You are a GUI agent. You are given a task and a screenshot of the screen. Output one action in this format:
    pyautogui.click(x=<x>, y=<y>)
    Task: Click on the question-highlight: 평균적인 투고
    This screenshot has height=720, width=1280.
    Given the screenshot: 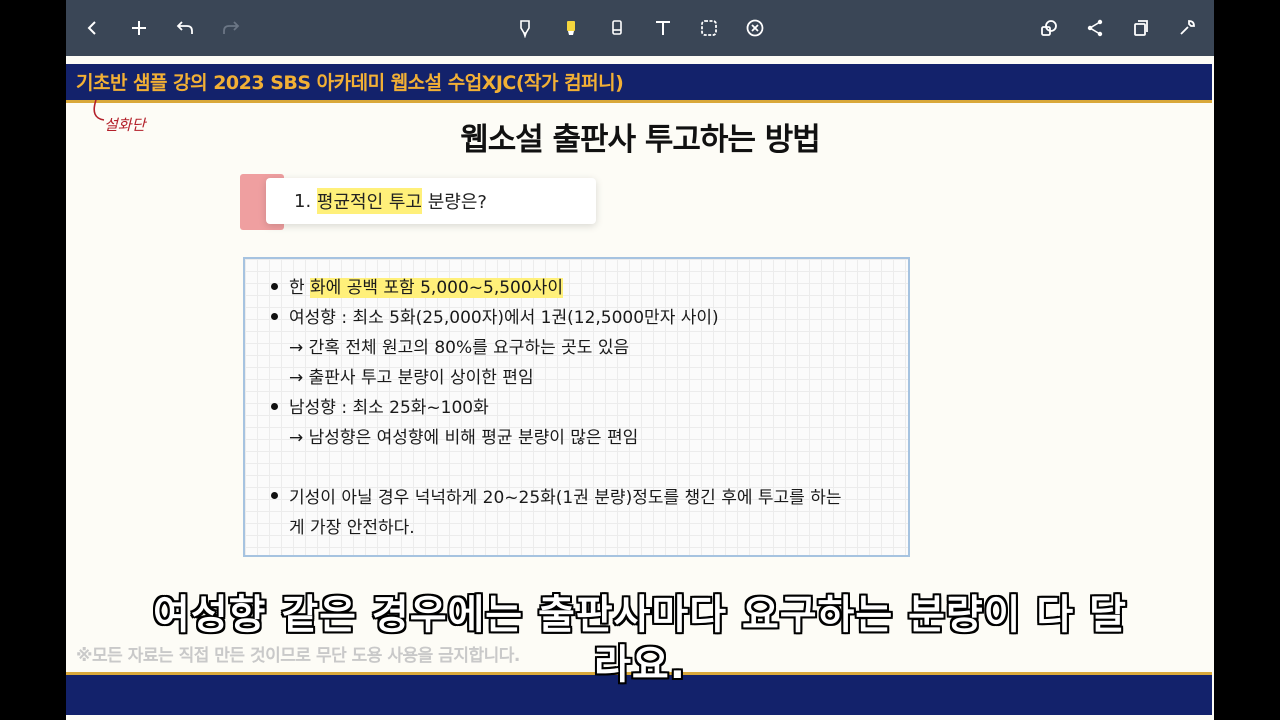 What is the action you would take?
    pyautogui.click(x=369, y=201)
    